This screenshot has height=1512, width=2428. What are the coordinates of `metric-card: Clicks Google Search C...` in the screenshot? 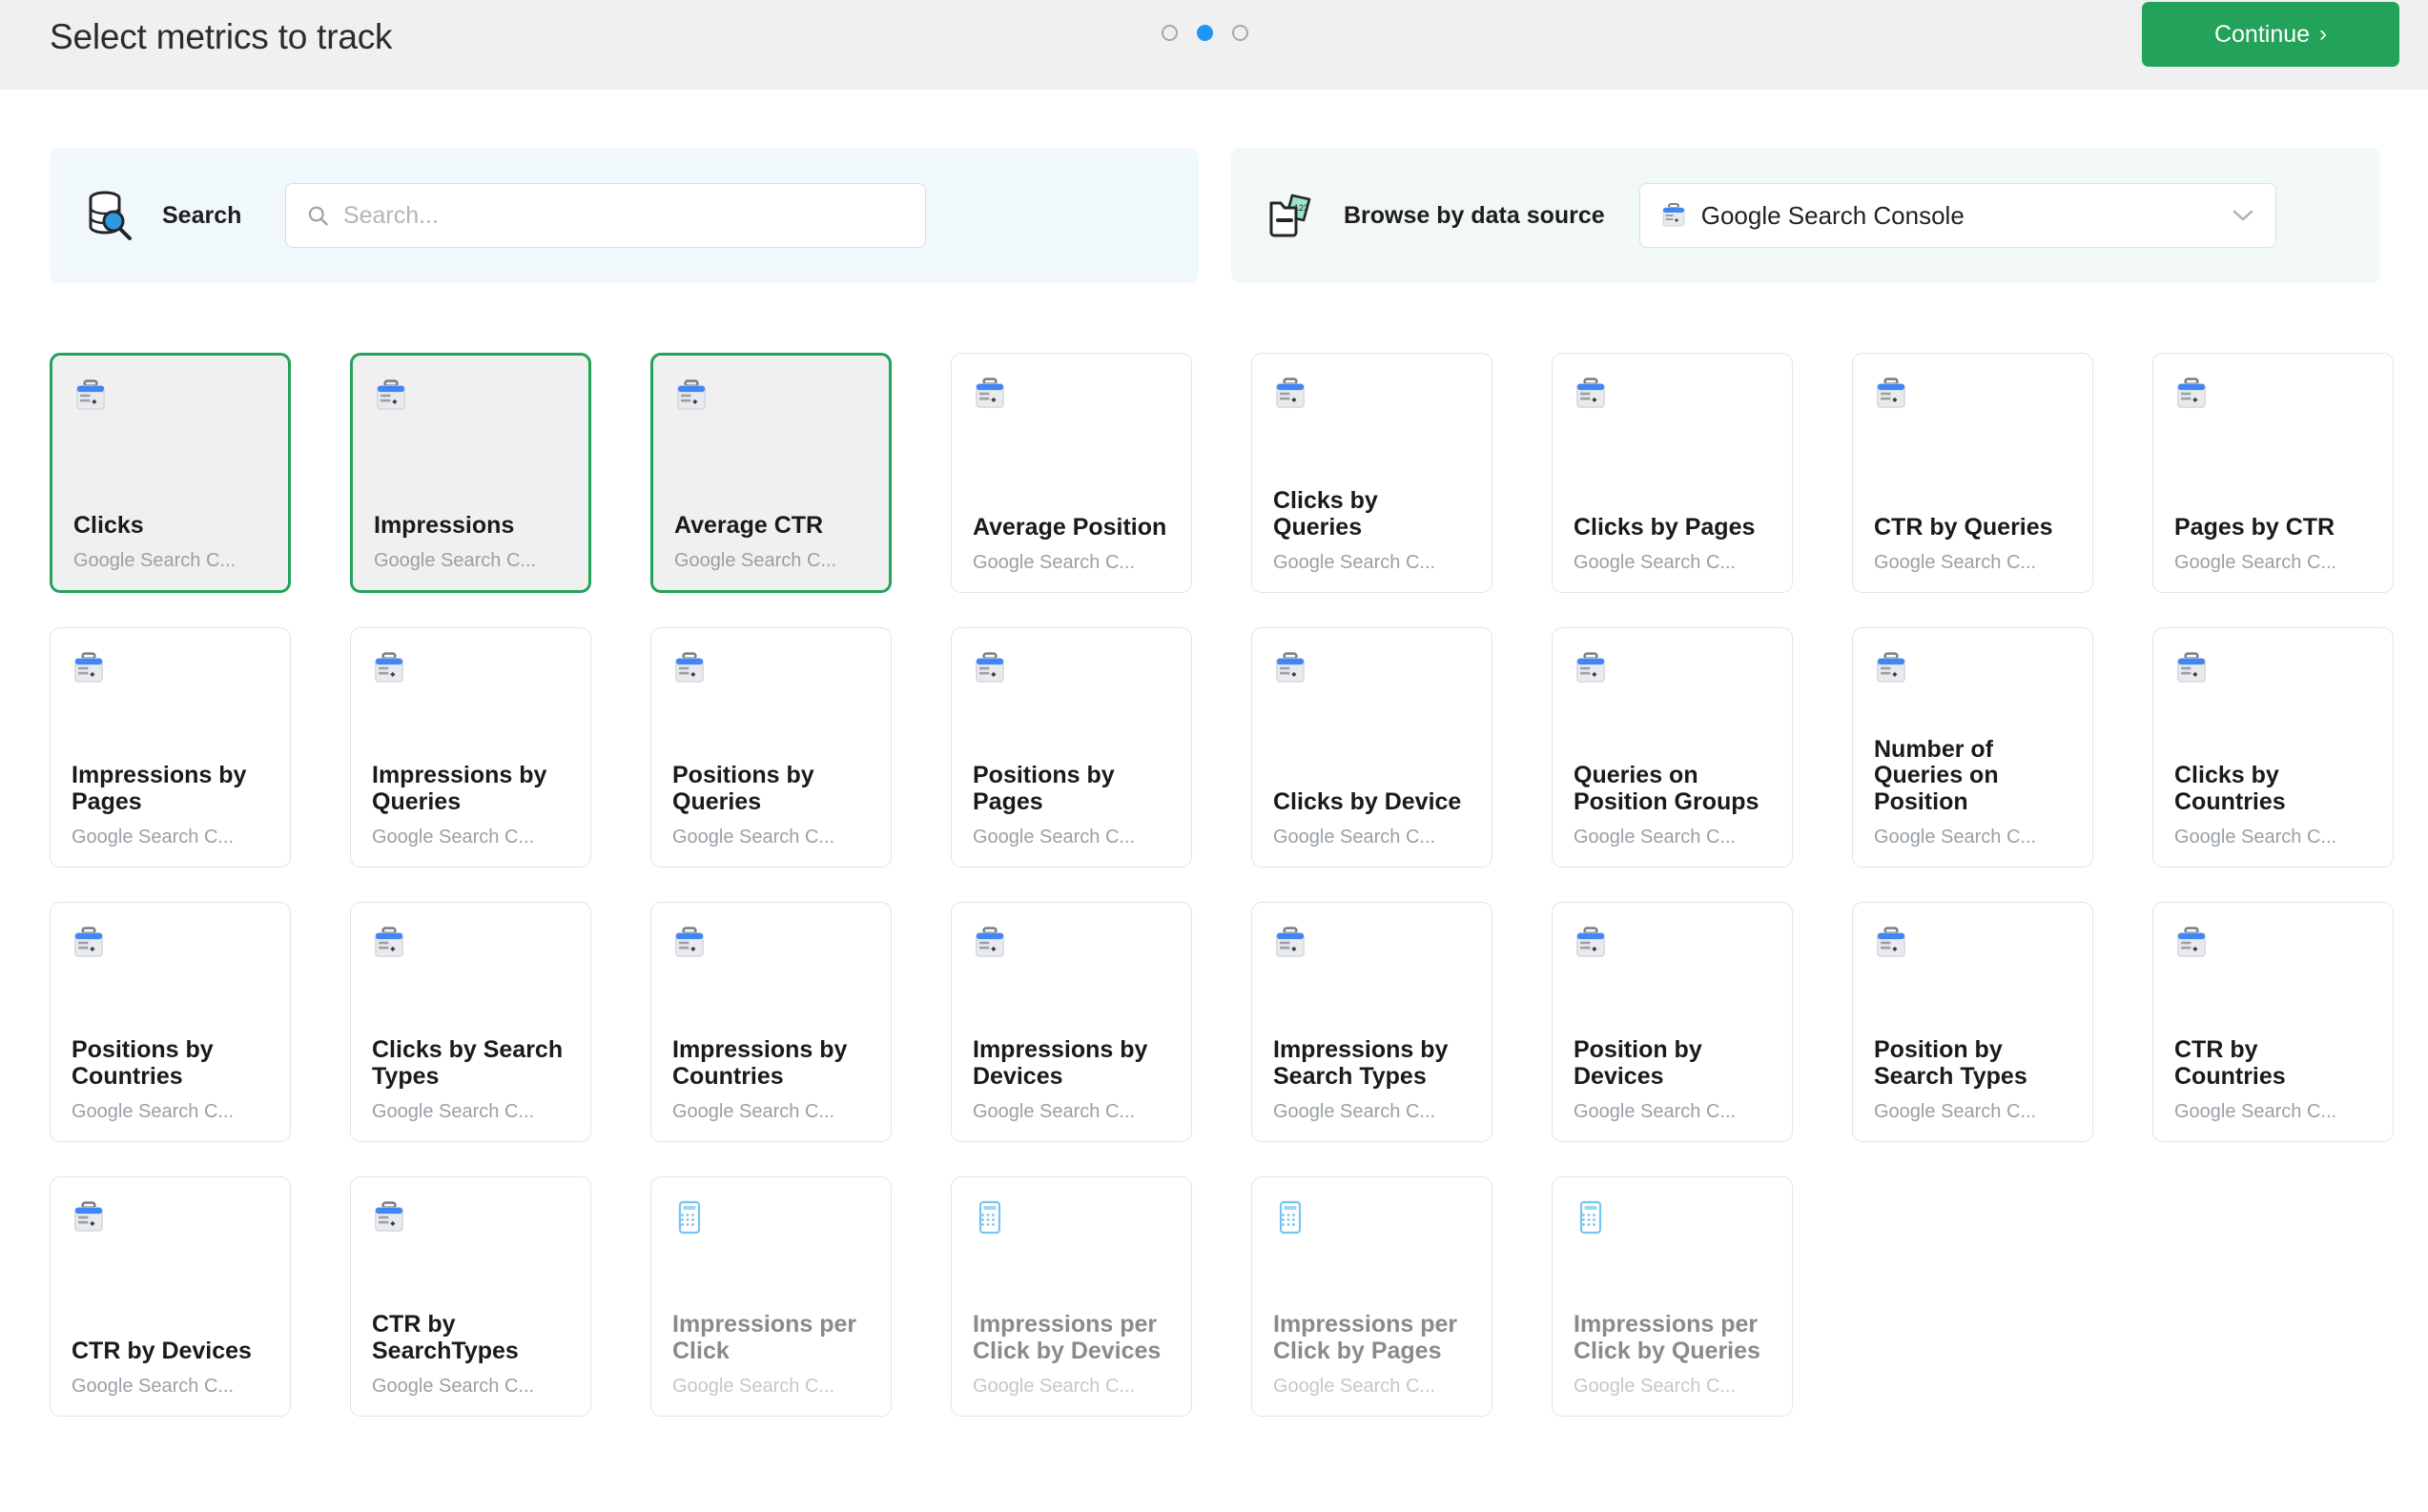 It's located at (170, 473).